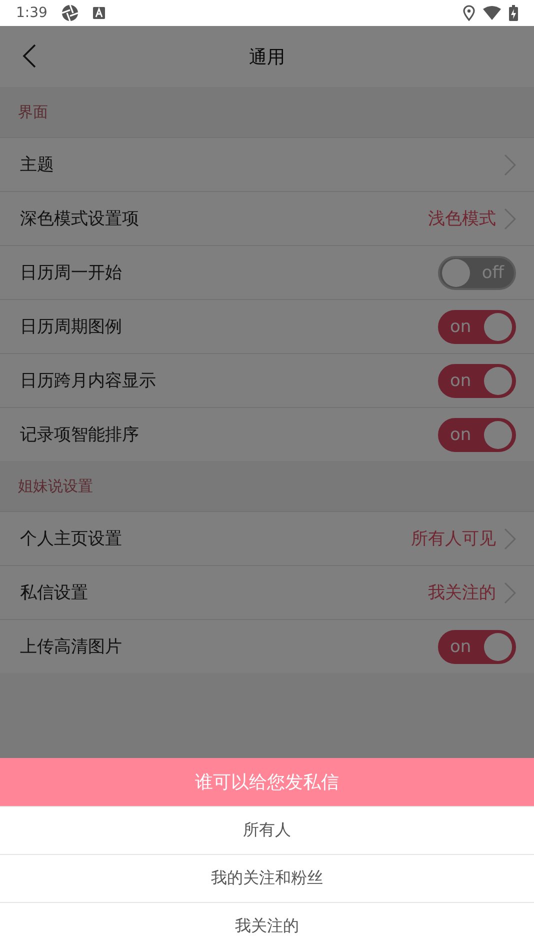 The image size is (534, 950). Describe the element at coordinates (37, 165) in the screenshot. I see `setting-label: 主题` at that location.